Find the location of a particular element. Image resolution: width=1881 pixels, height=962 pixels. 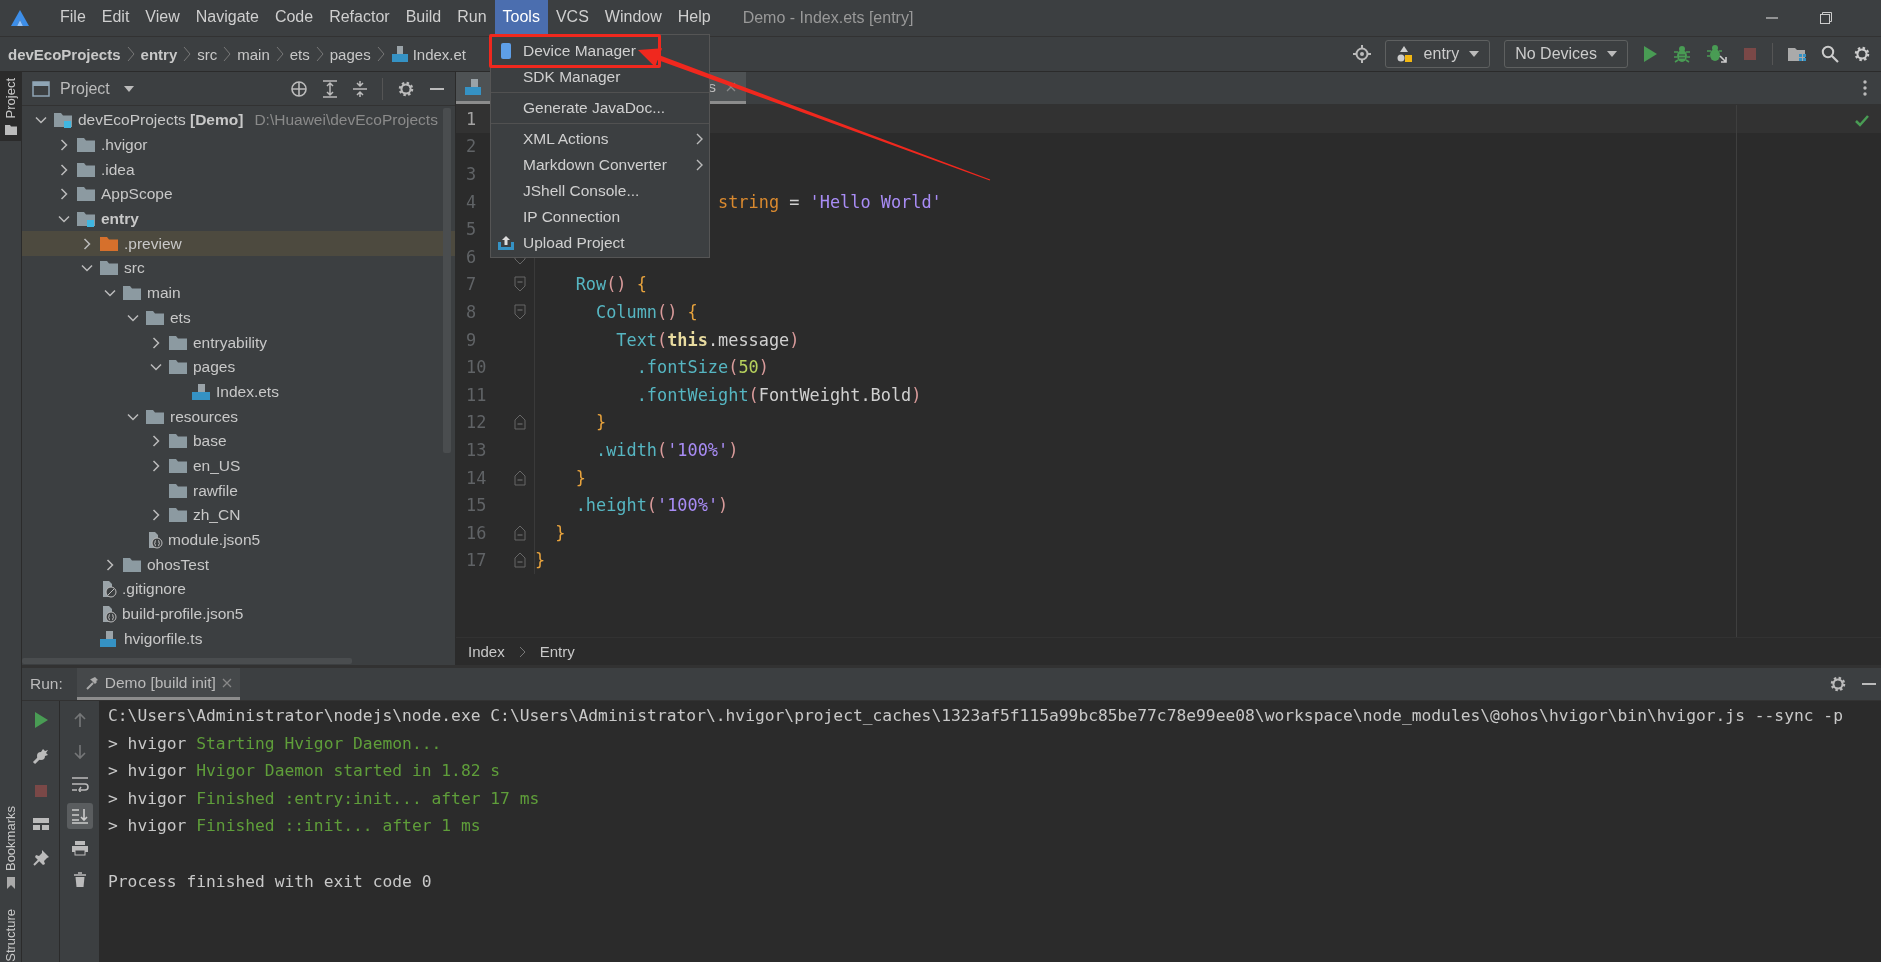

wrench-icon is located at coordinates (40, 756).